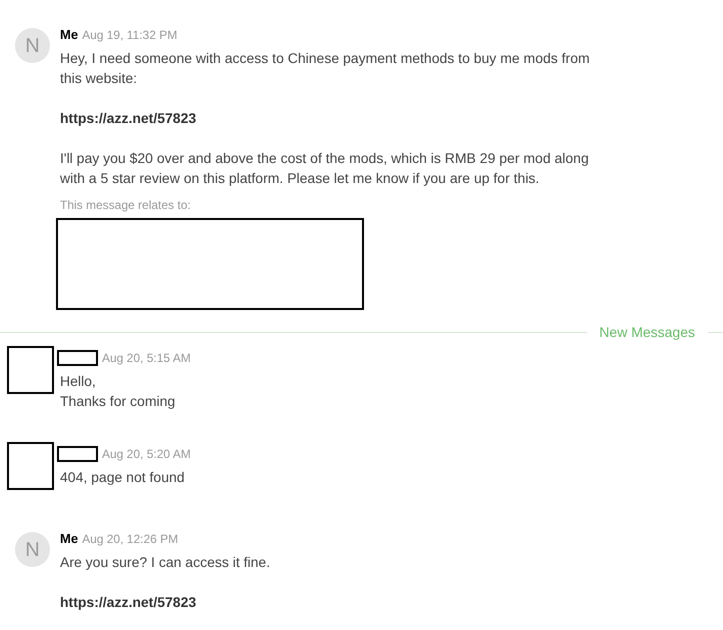 This screenshot has width=723, height=630. Describe the element at coordinates (325, 68) in the screenshot. I see `message-text: Hey, I need someone with access to Chinese payment methods to buy me mods from this website:` at that location.